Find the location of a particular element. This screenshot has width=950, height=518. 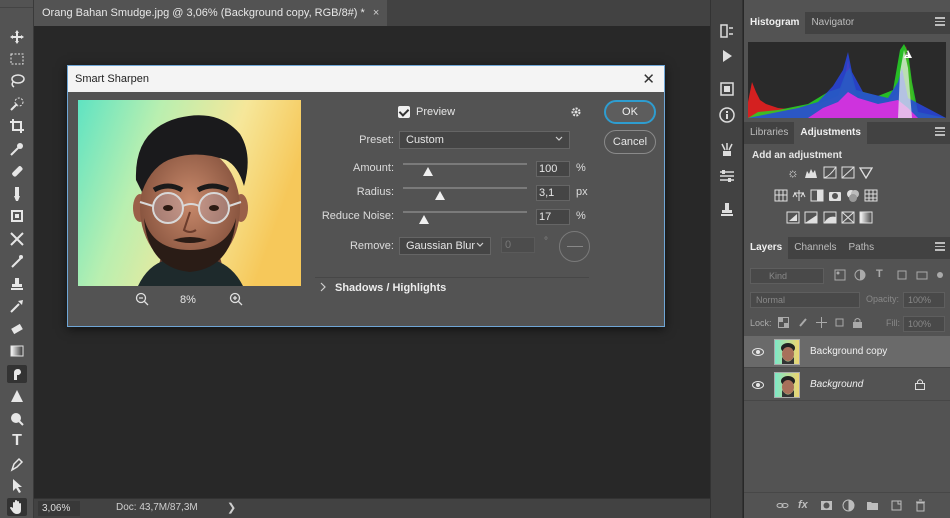

layer-row-background-copy: Background copy is located at coordinates (847, 352).